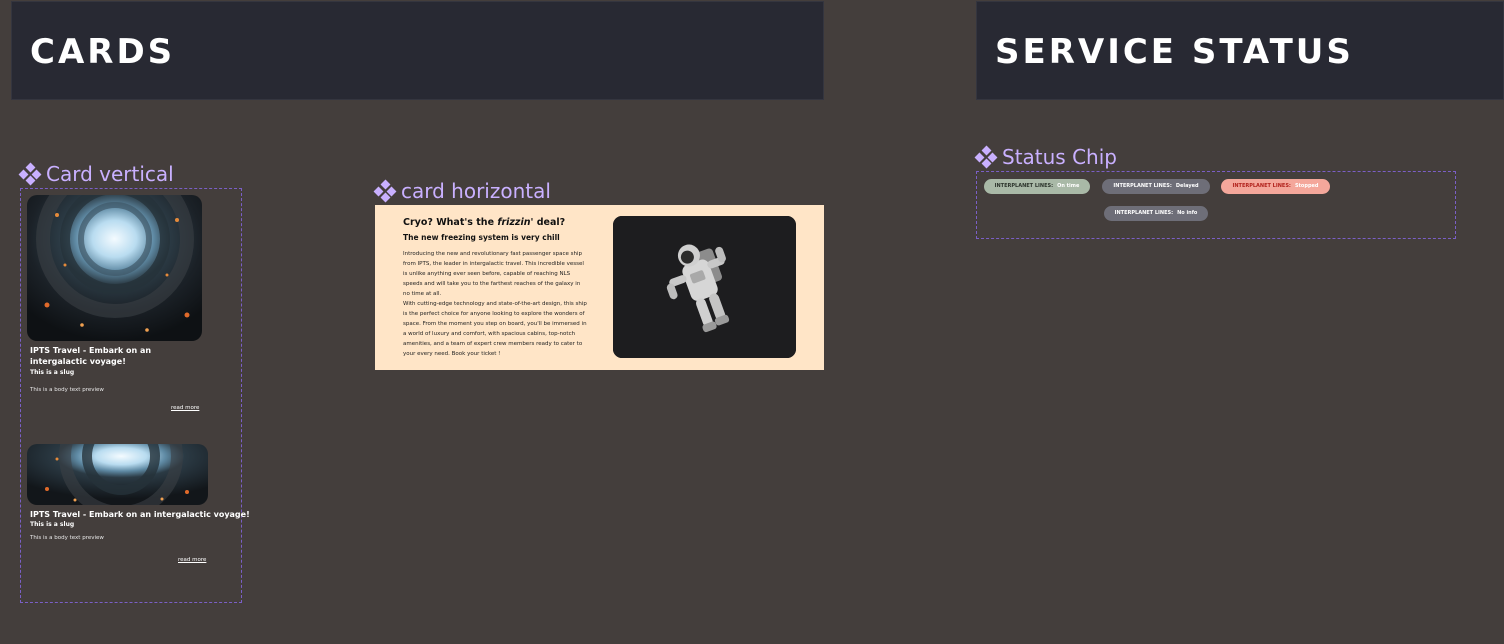 The image size is (1504, 644). What do you see at coordinates (1187, 186) in the screenshot?
I see `chip-status: Delayed` at bounding box center [1187, 186].